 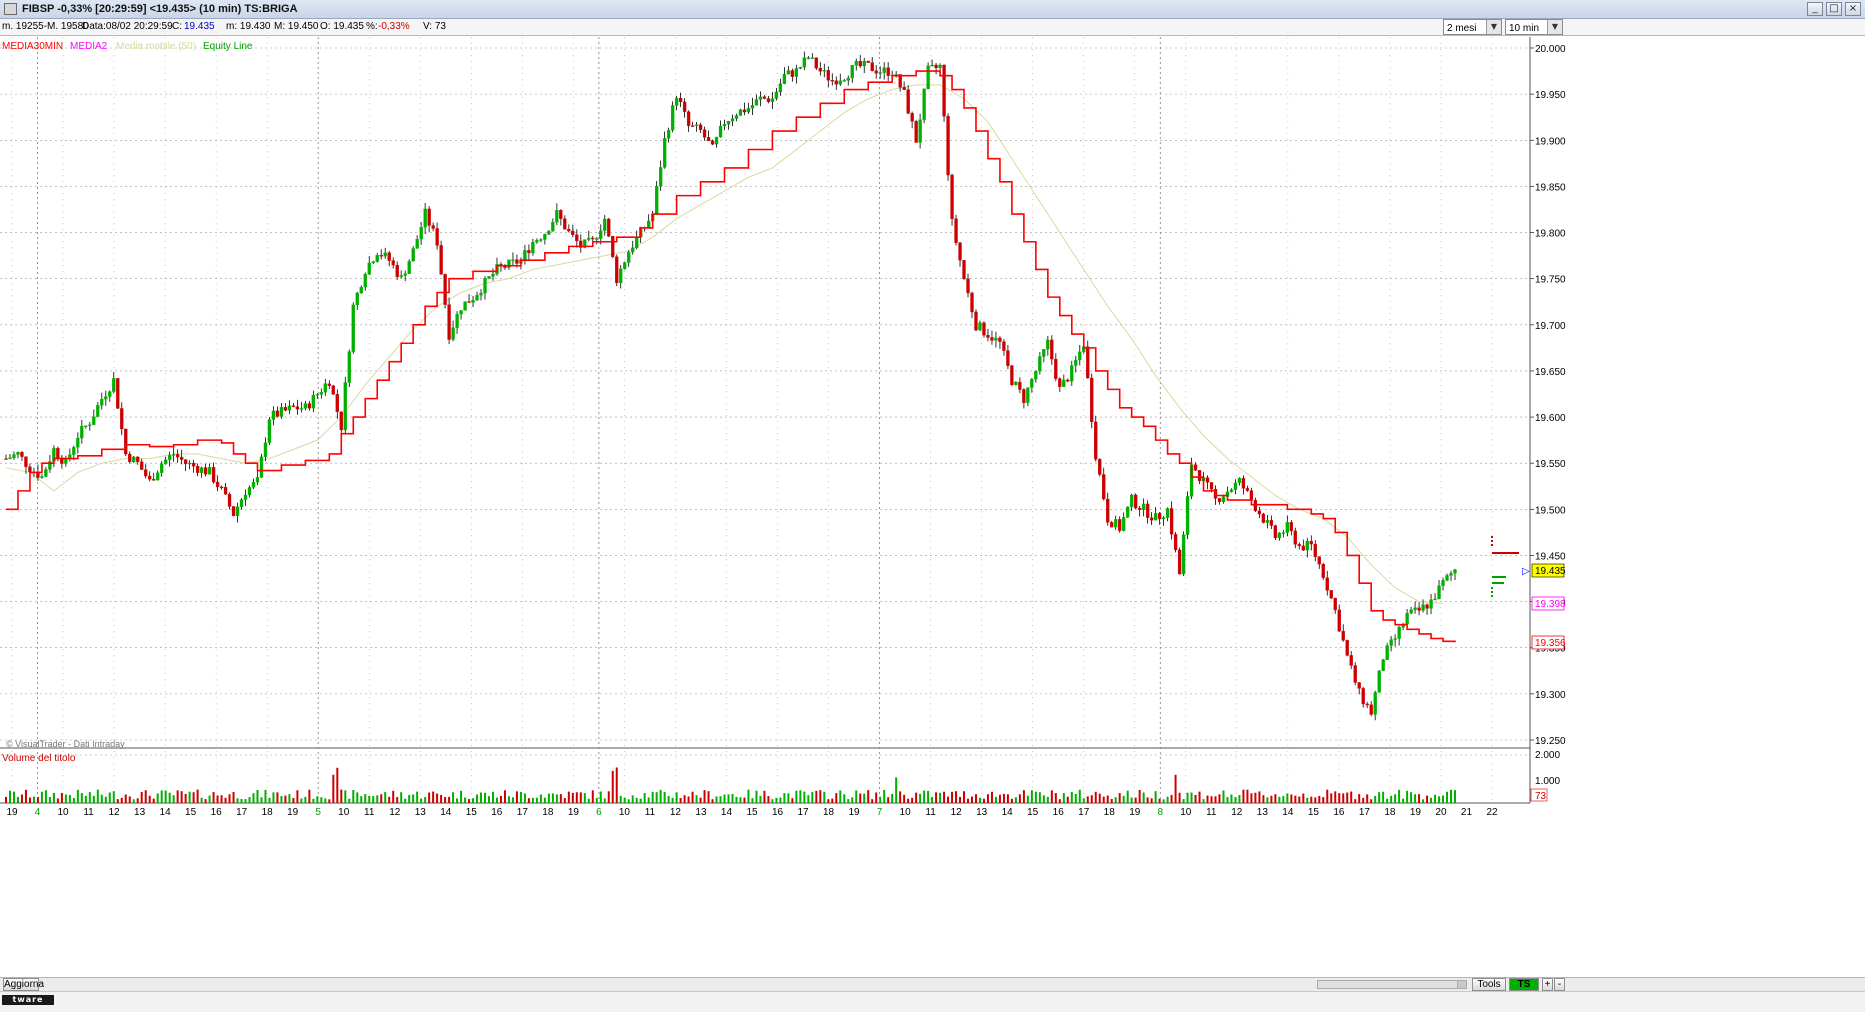 I want to click on close-button: ×, so click(x=1853, y=9).